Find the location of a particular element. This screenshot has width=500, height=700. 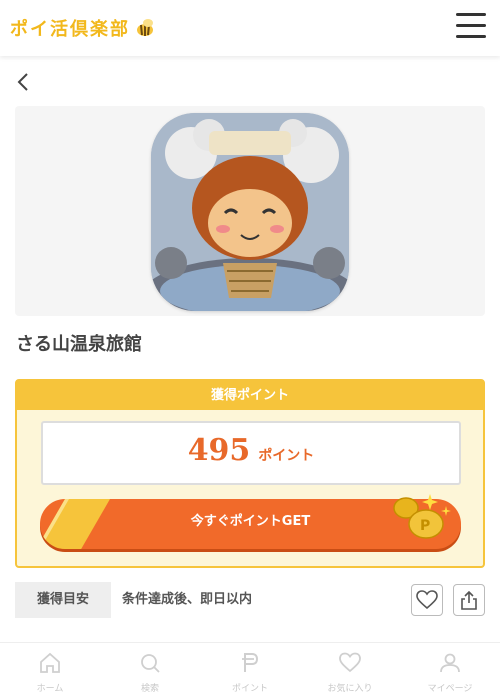

points-display: 495 ポイント is located at coordinates (251, 453).